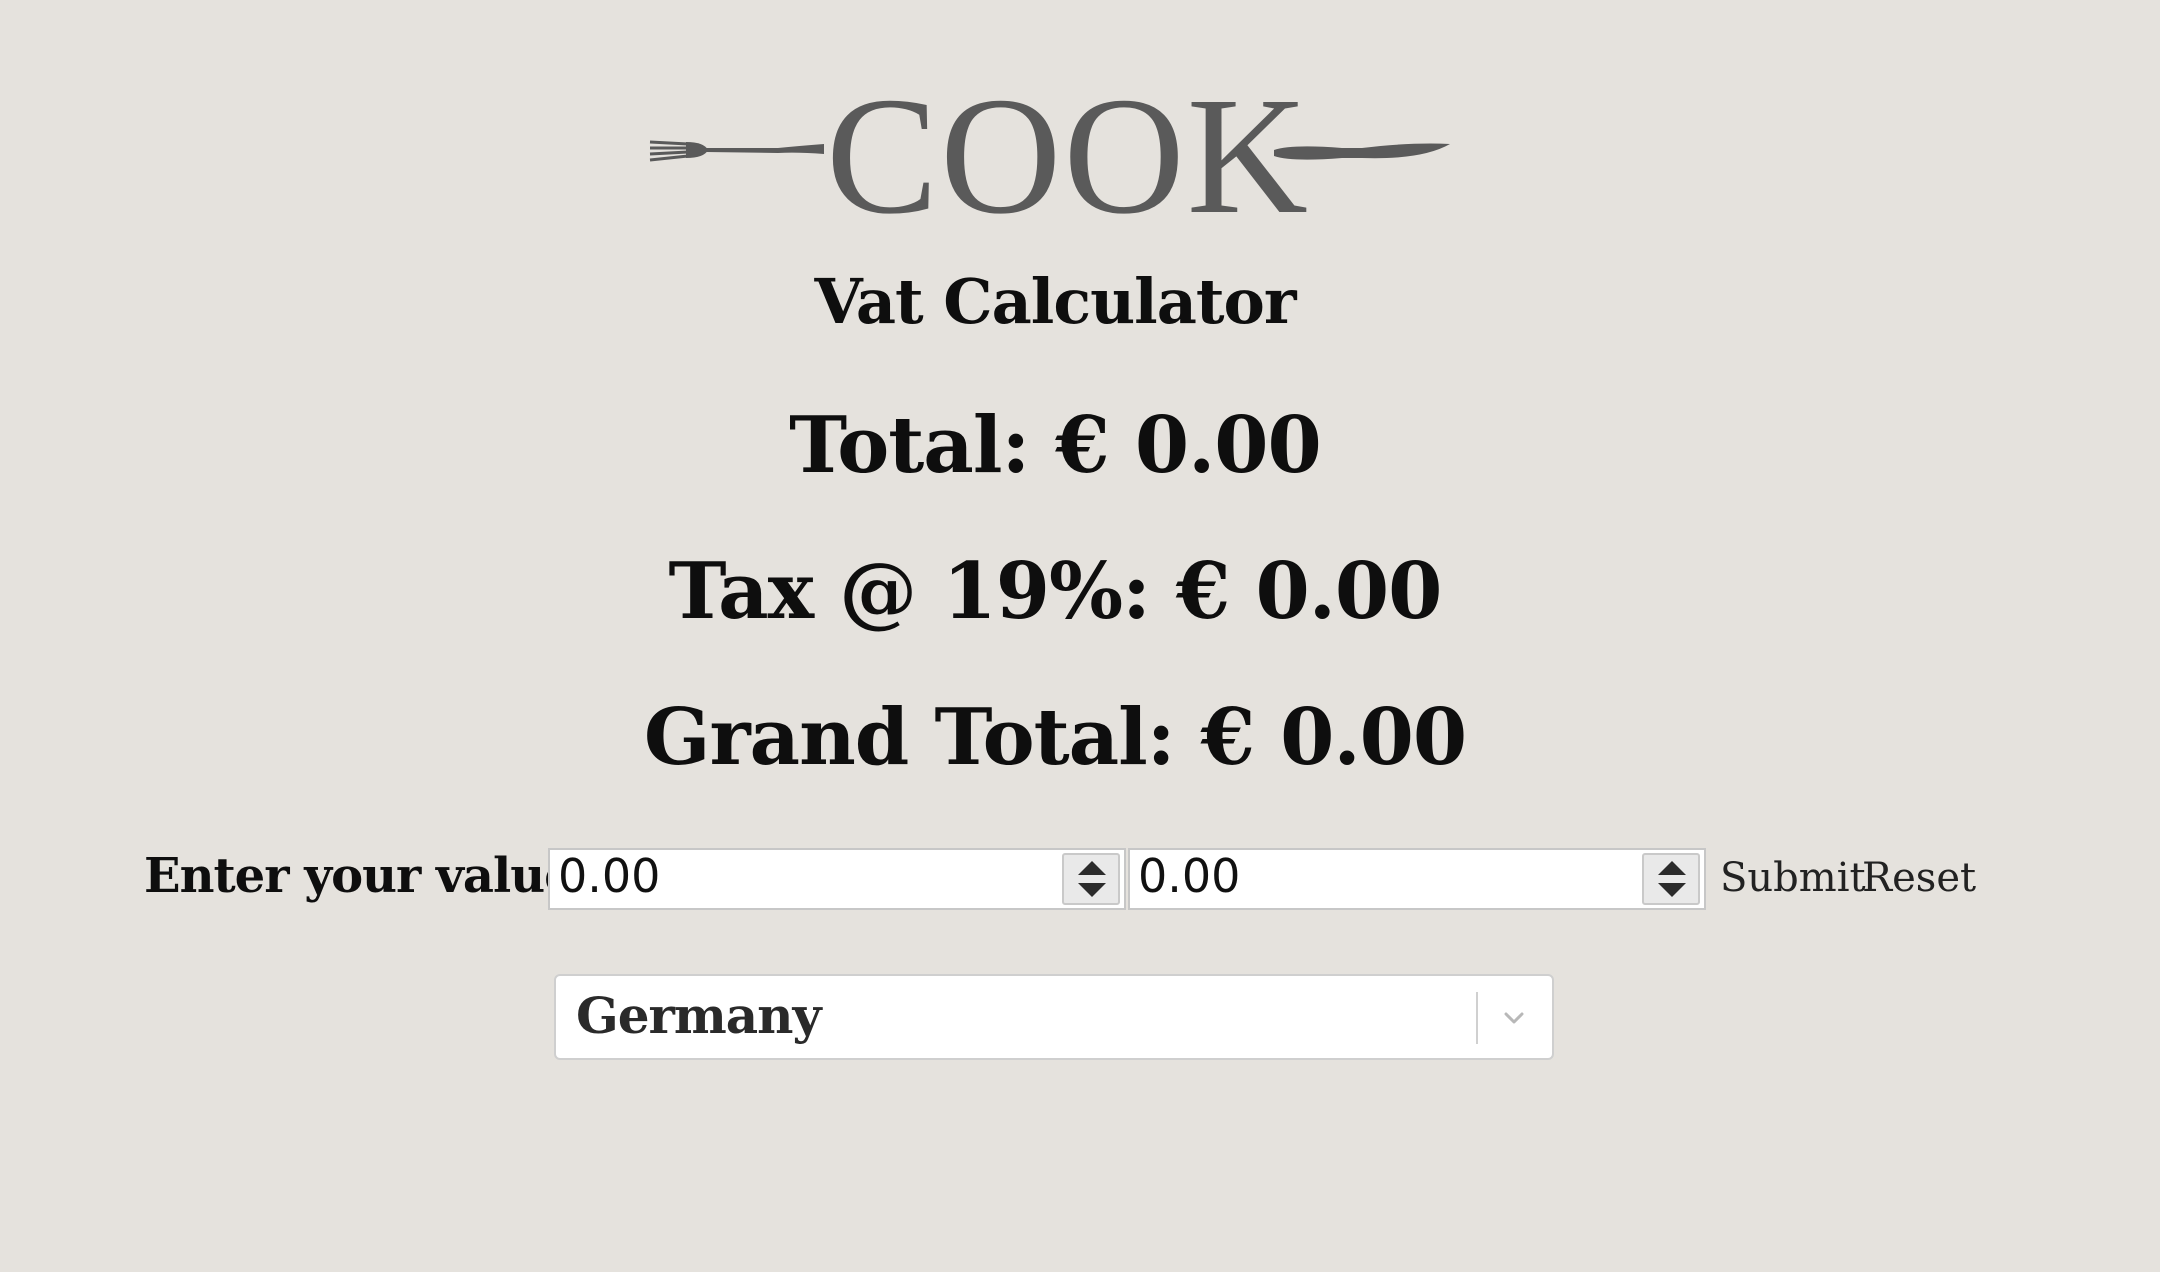 This screenshot has height=1272, width=2160. What do you see at coordinates (1919, 878) in the screenshot?
I see `reset-button: Reset` at bounding box center [1919, 878].